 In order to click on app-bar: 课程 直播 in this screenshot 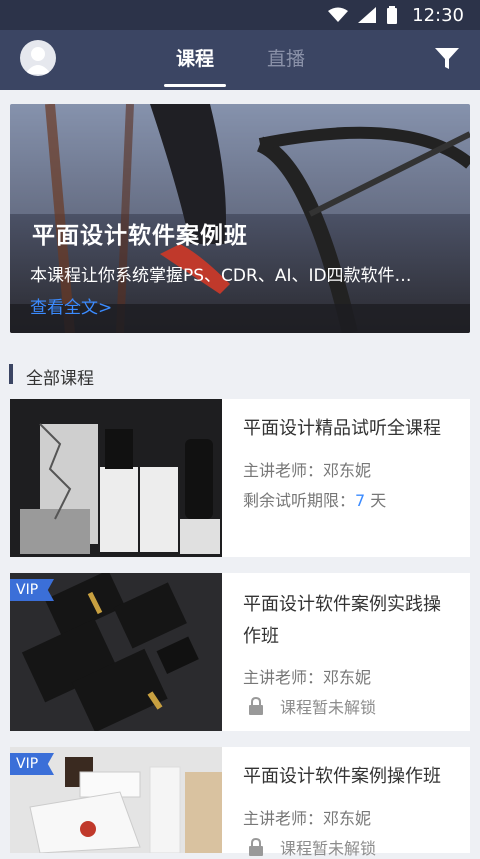, I will do `click(240, 60)`.